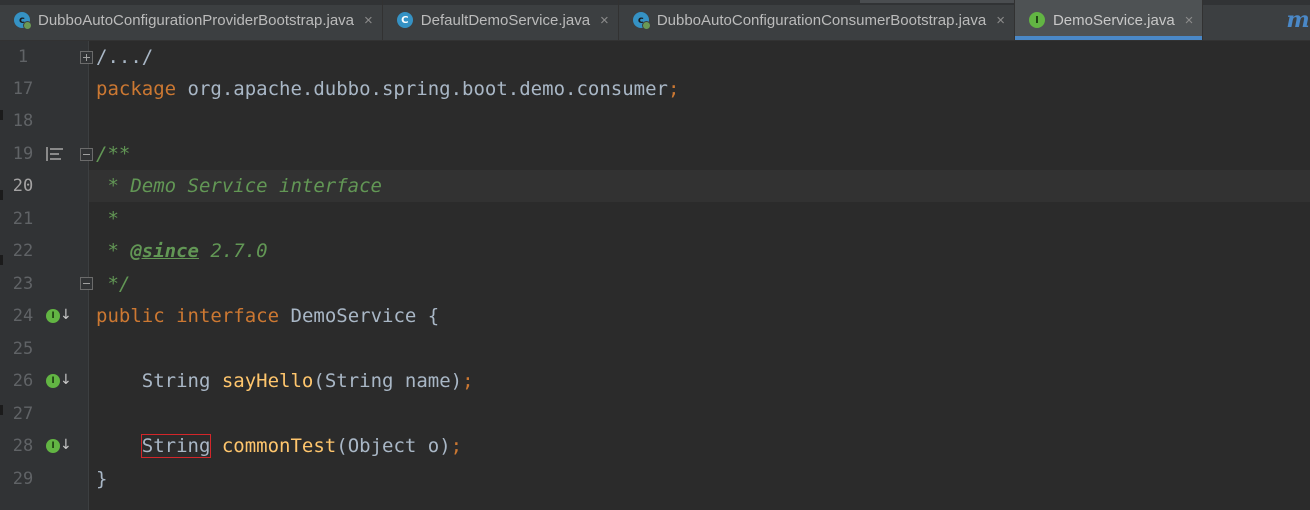  What do you see at coordinates (23, 154) in the screenshot?
I see `line-number: 19` at bounding box center [23, 154].